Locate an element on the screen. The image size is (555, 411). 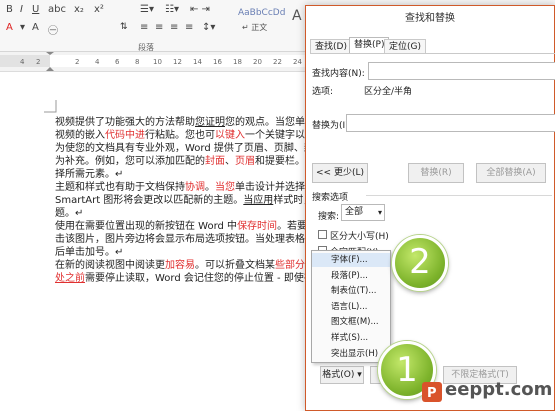
document-line: SmartArt 图形将会更改以匹配新的主题。当应用样式时，您的 is located at coordinates (194, 200).